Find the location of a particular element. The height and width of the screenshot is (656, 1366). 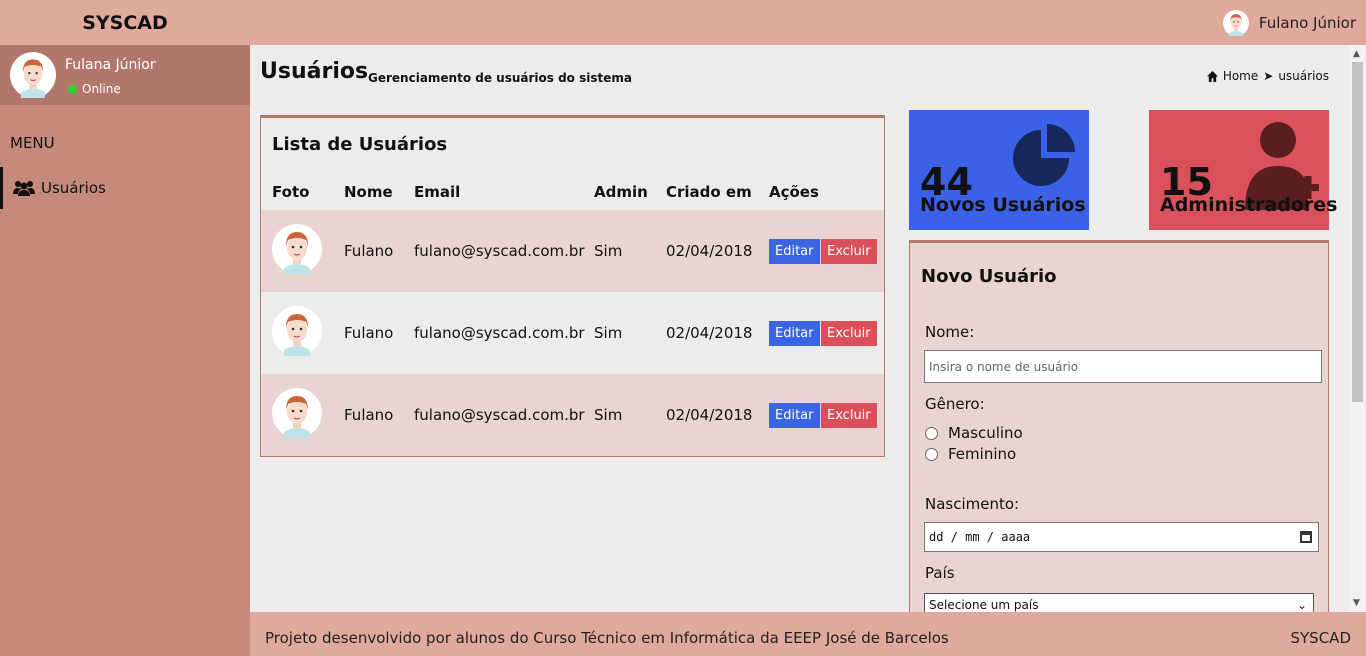

table-header: Foto Nome Email Admin Criado em Ações is located at coordinates (572, 193).